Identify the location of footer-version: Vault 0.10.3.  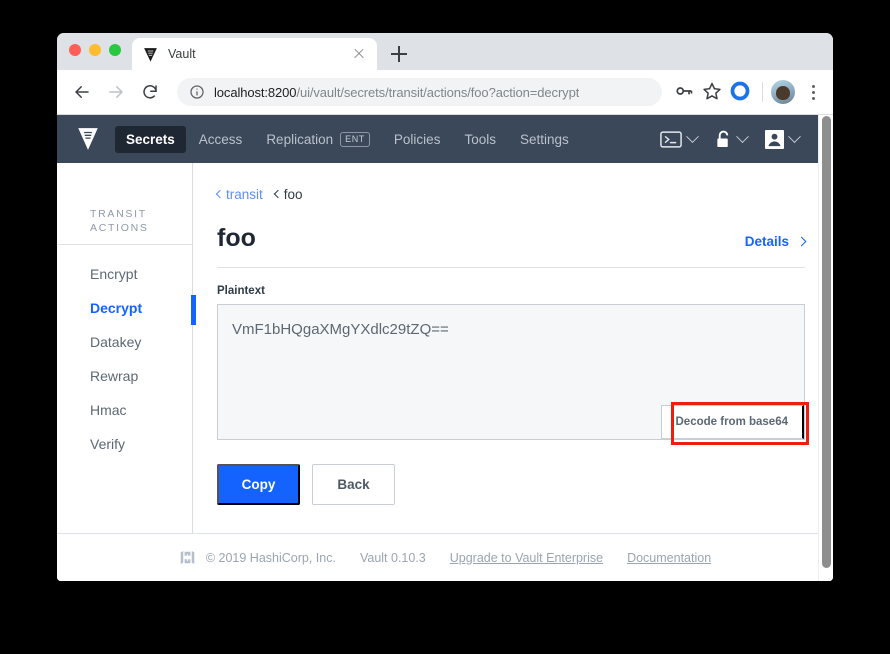
(392, 557).